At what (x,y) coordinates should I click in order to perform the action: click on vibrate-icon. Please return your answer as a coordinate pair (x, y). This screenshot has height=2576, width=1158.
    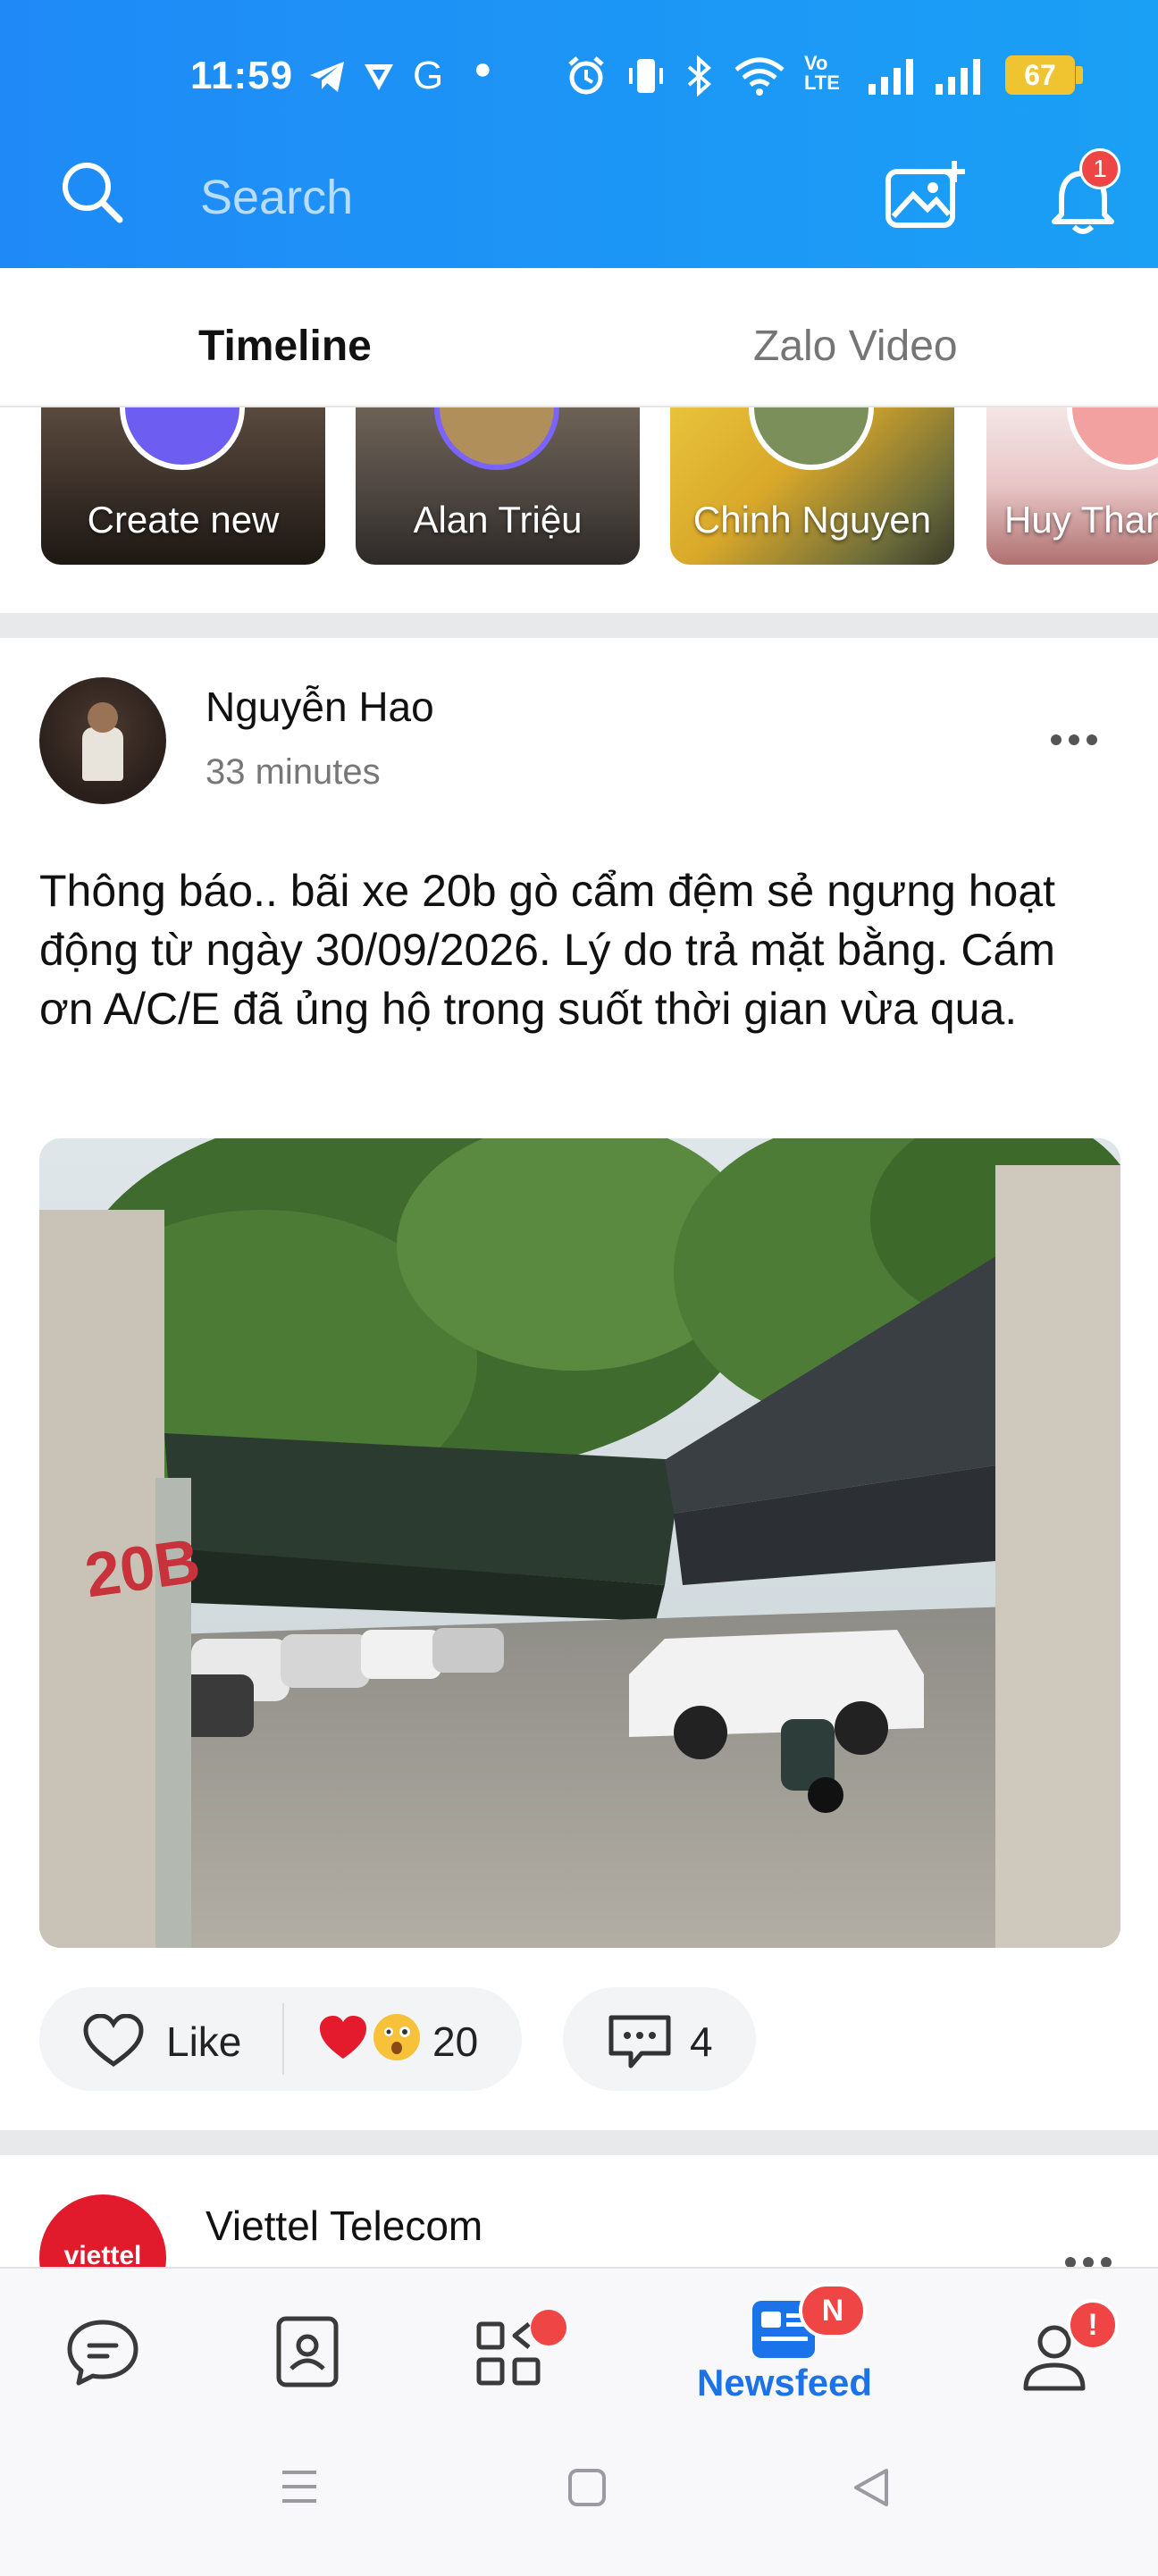
    Looking at the image, I should click on (646, 76).